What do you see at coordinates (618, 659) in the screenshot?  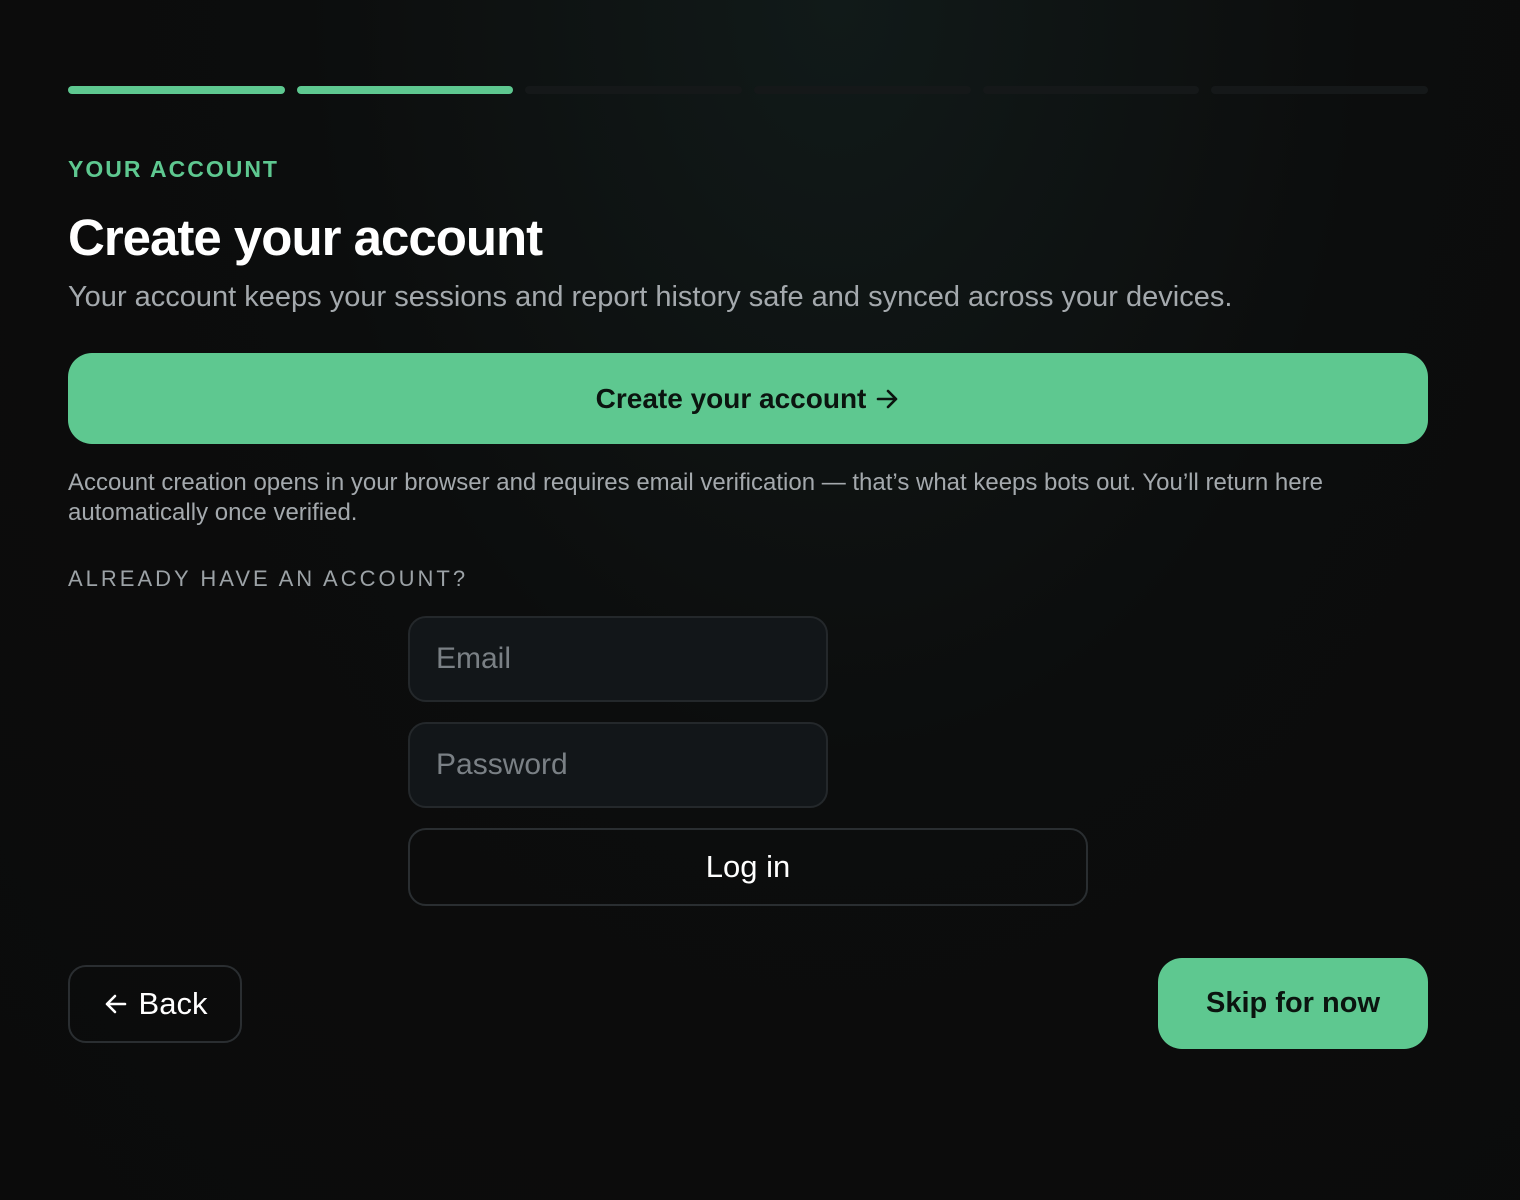 I see `email-input` at bounding box center [618, 659].